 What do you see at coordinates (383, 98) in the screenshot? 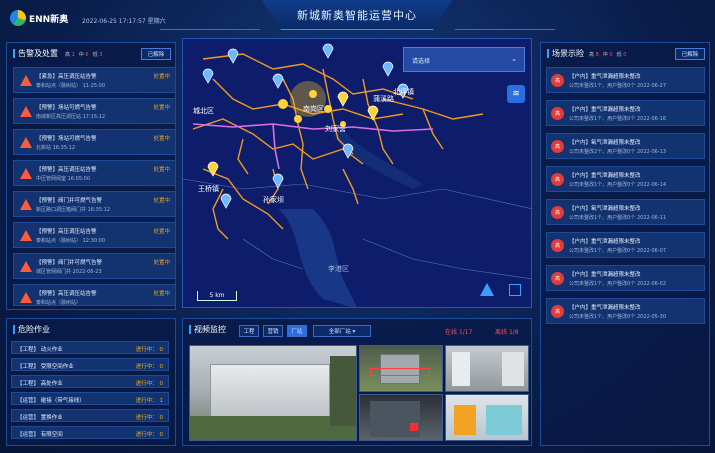
I see `map-label: 蒲溪路` at bounding box center [383, 98].